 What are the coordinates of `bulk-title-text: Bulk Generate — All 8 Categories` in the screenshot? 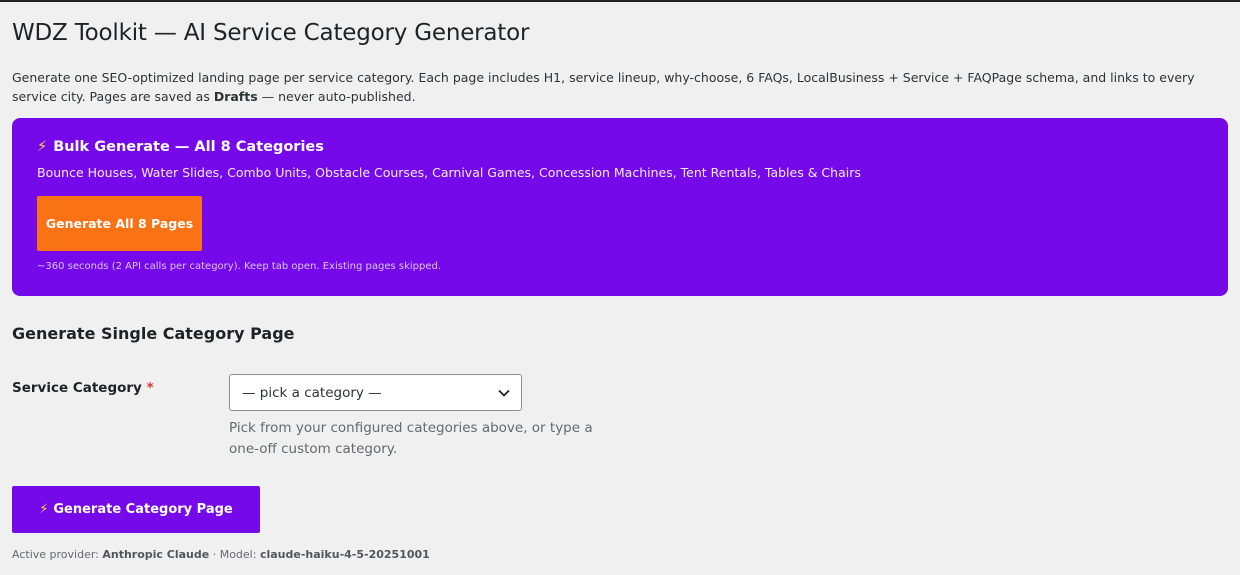 It's located at (188, 147).